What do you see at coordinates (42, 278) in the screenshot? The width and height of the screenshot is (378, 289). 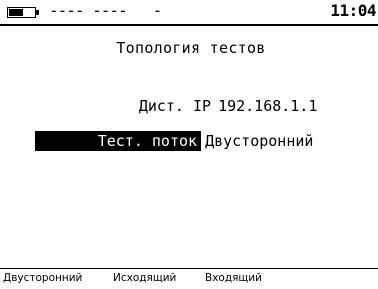 I see `softkey-bidirectional: Двусторонний` at bounding box center [42, 278].